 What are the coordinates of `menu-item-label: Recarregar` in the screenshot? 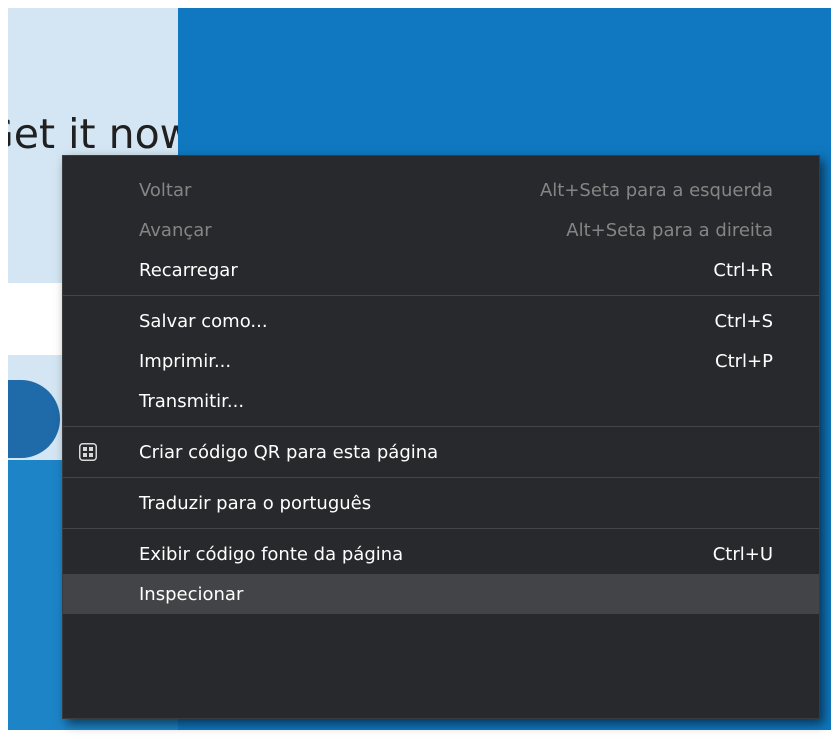 It's located at (188, 270).